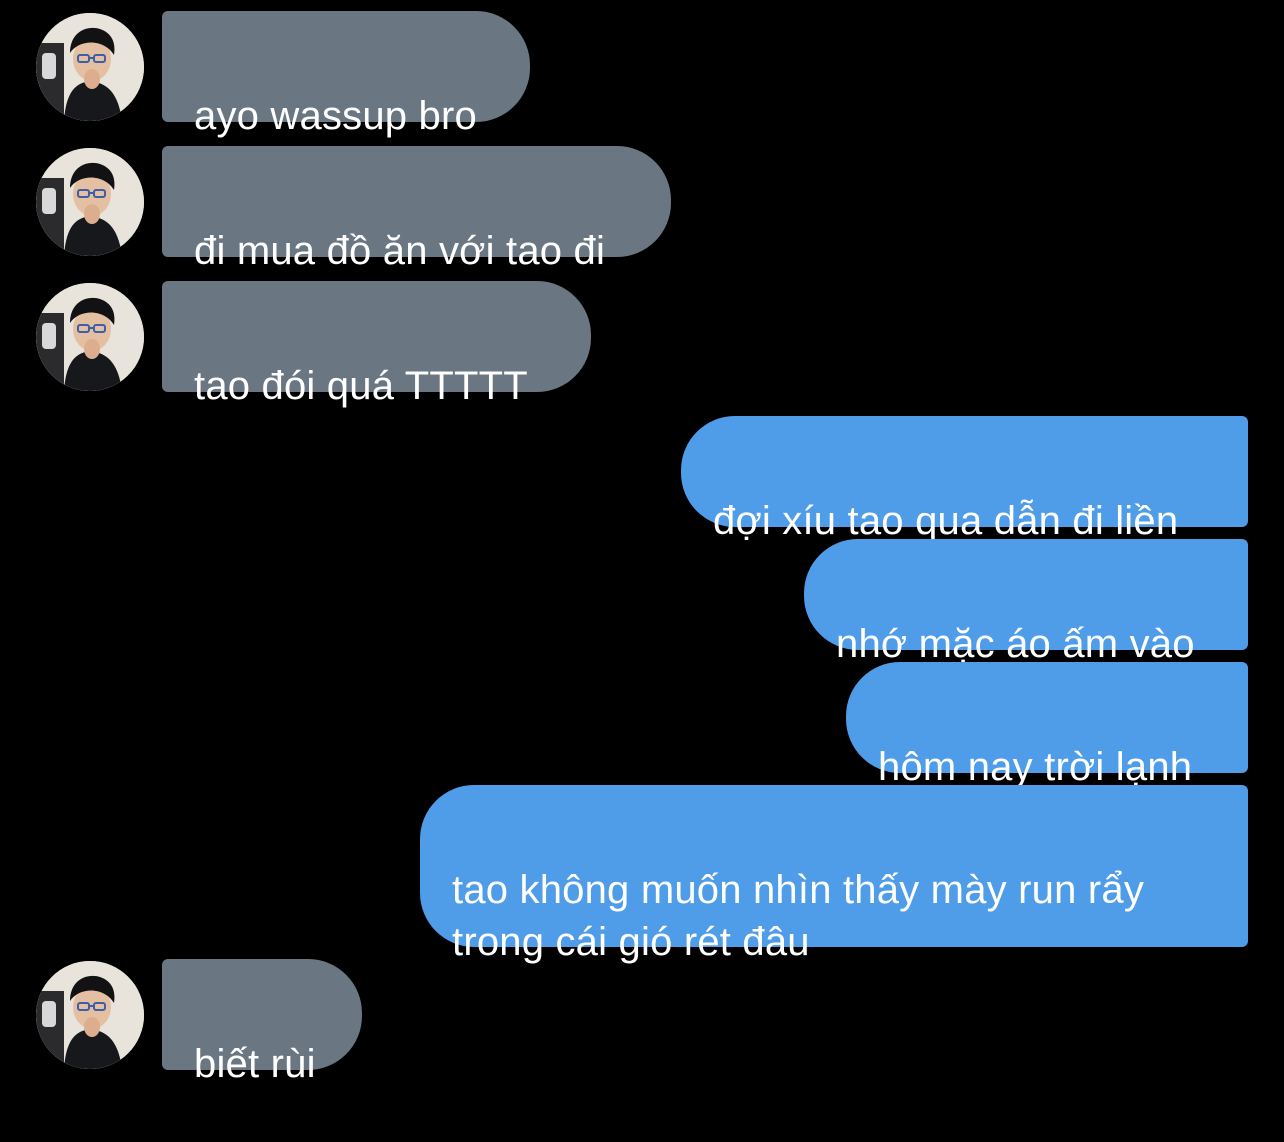  Describe the element at coordinates (255, 1064) in the screenshot. I see `message-text: biết rùi` at that location.